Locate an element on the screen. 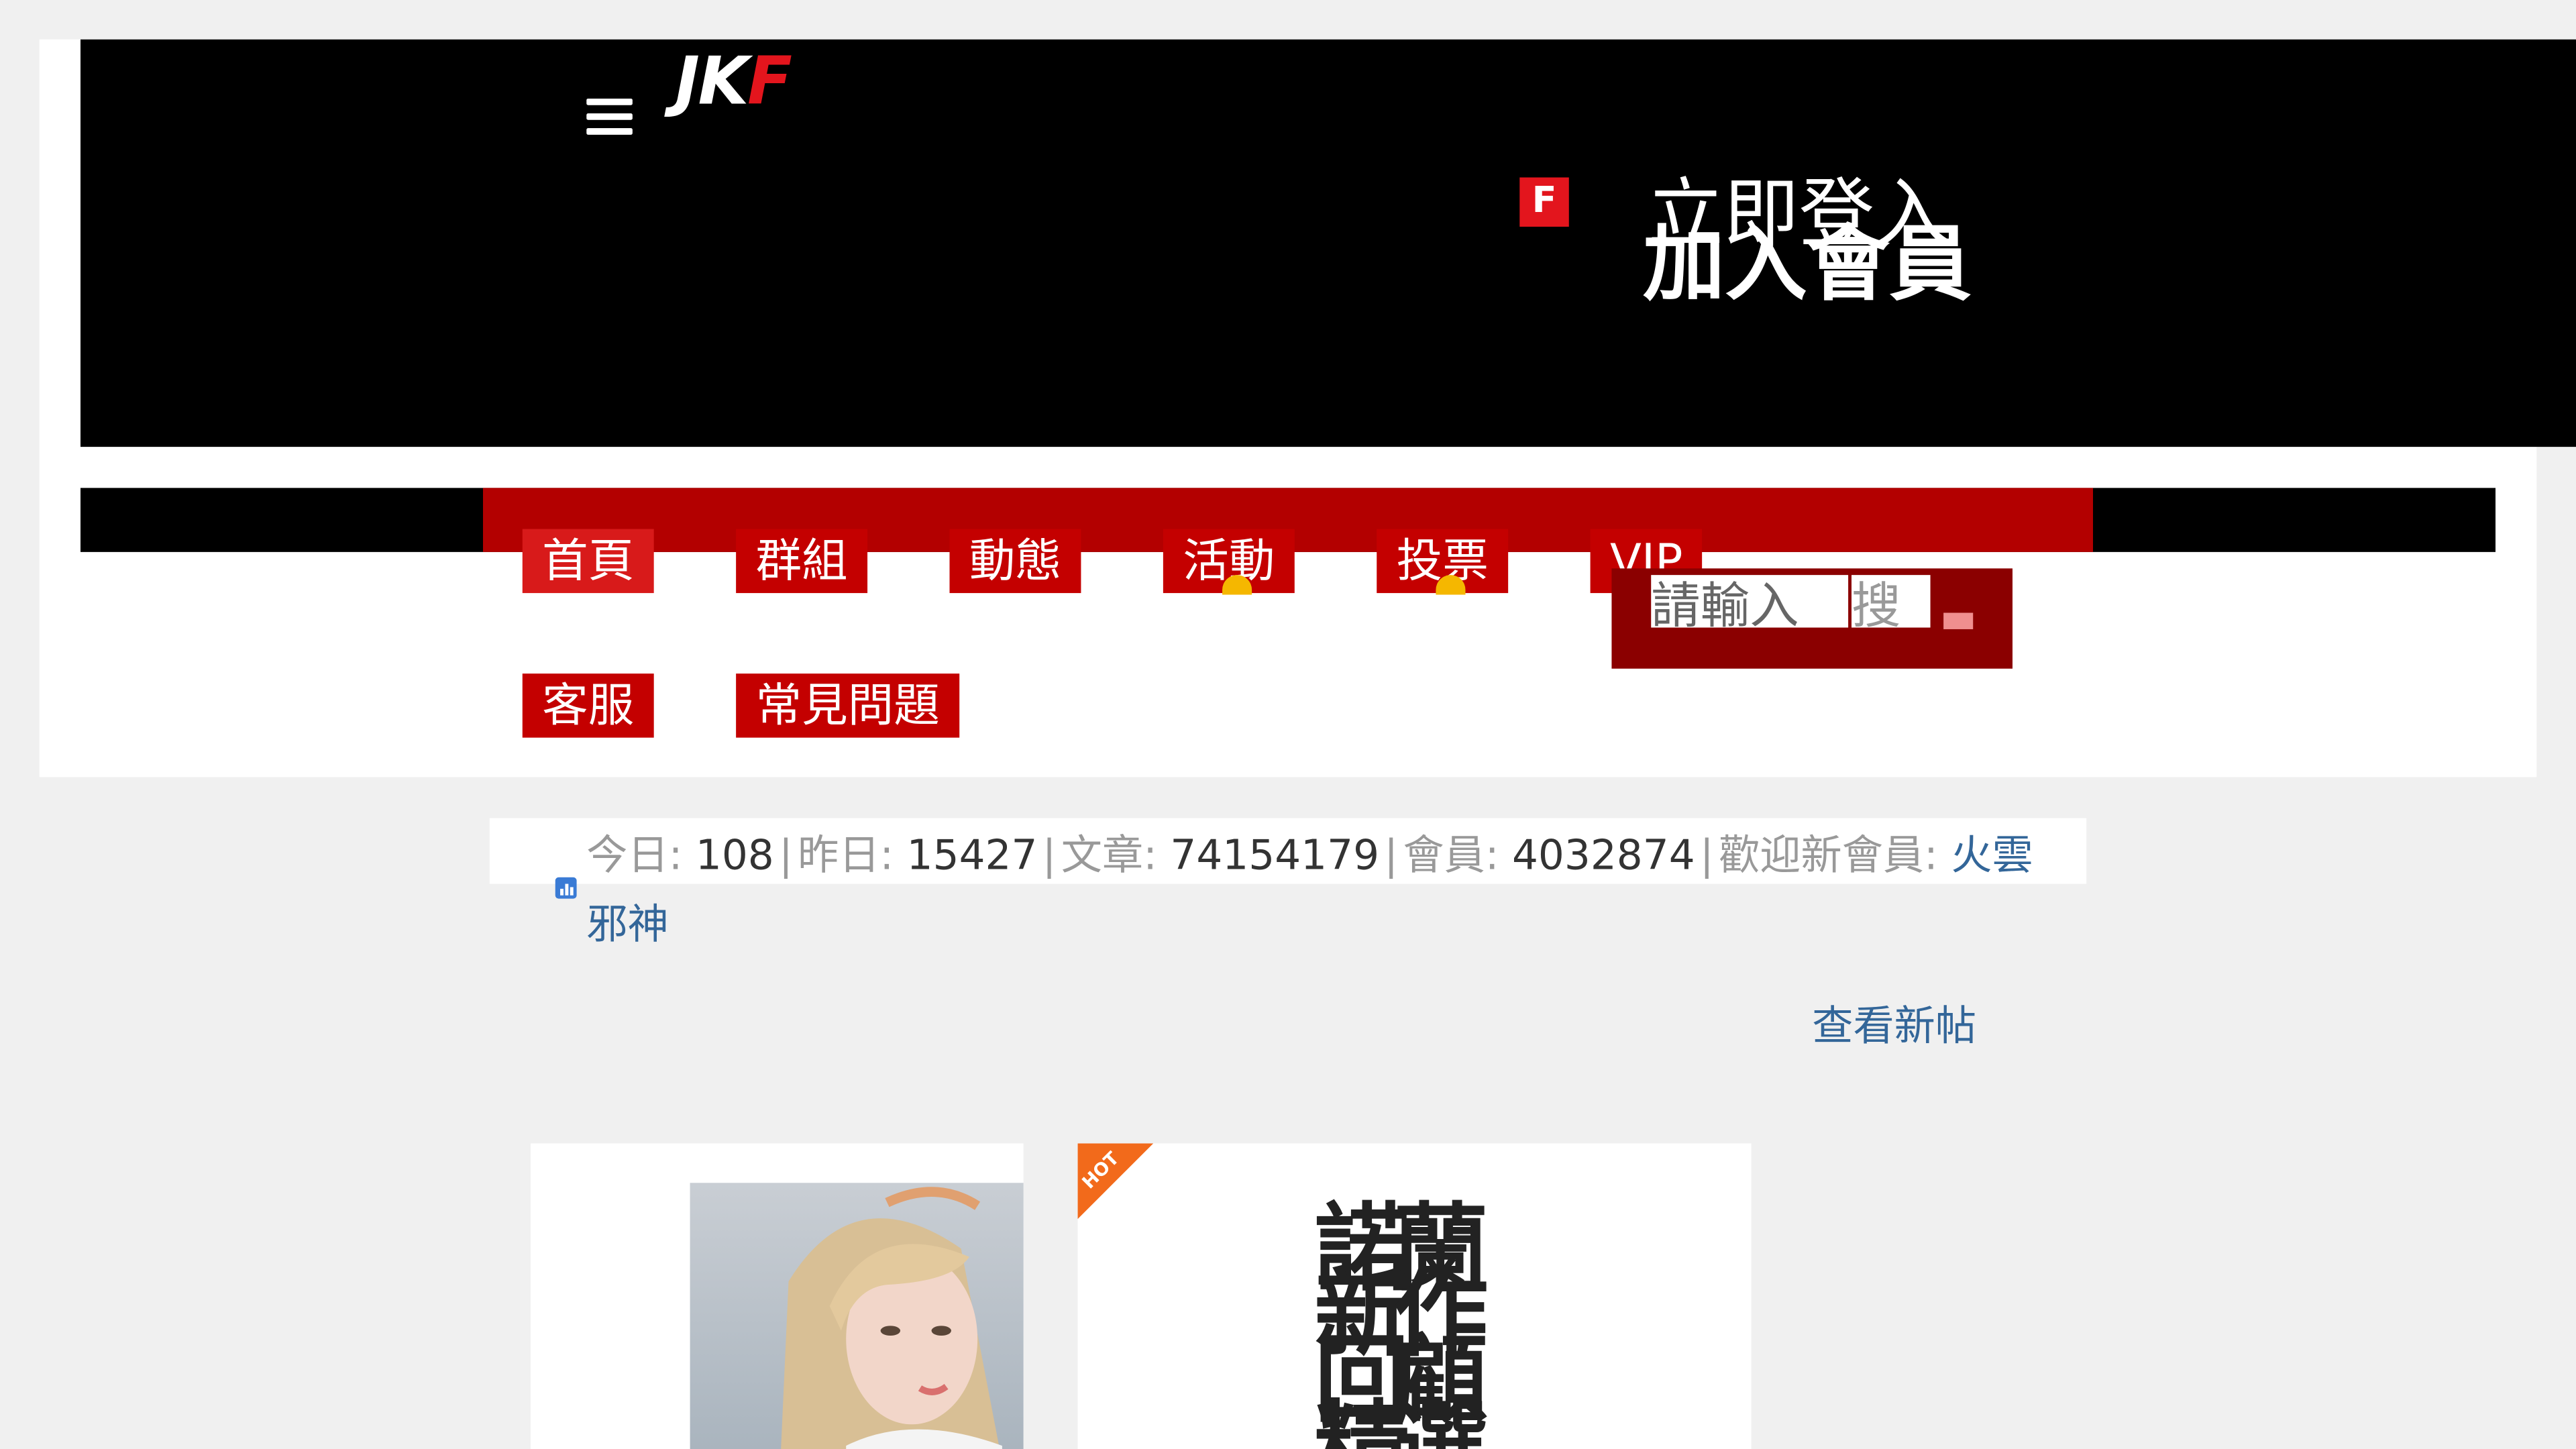  stat-welcome-label: 歡迎新會員: is located at coordinates (1828, 855).